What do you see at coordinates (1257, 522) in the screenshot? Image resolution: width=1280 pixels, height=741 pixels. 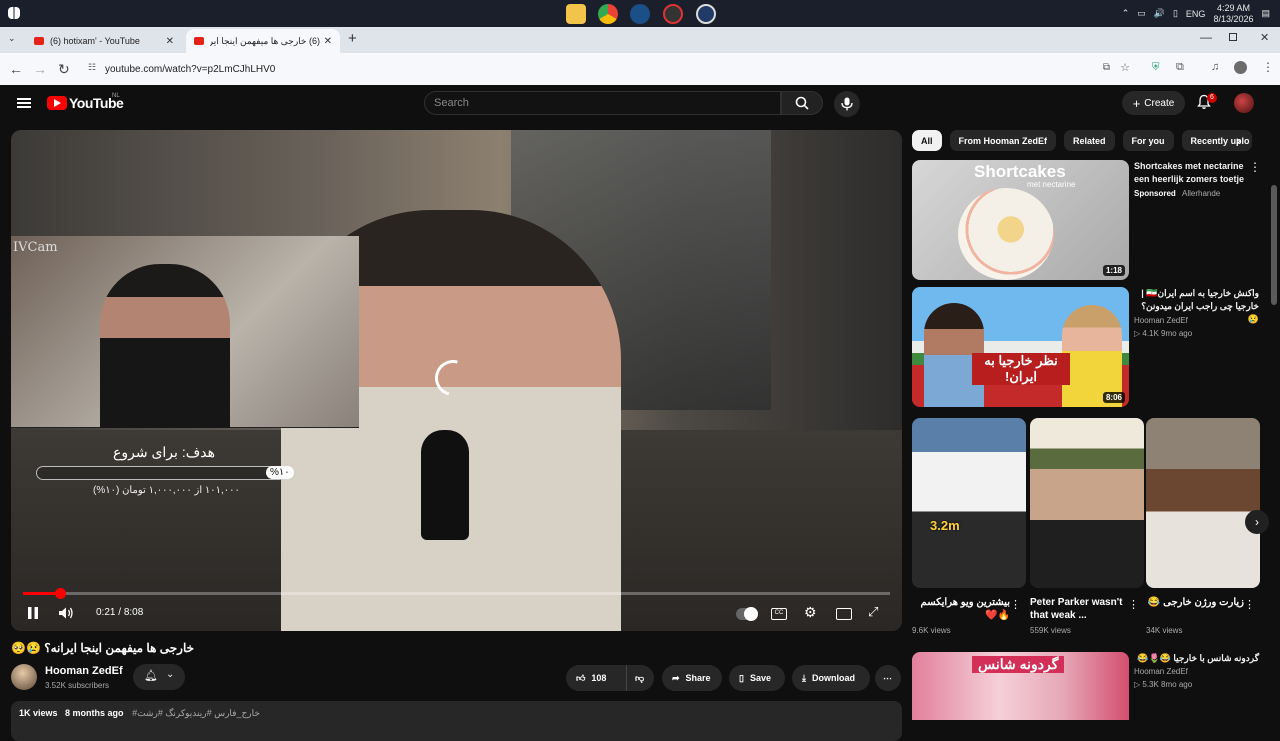 I see `shorts-next-button: ›` at bounding box center [1257, 522].